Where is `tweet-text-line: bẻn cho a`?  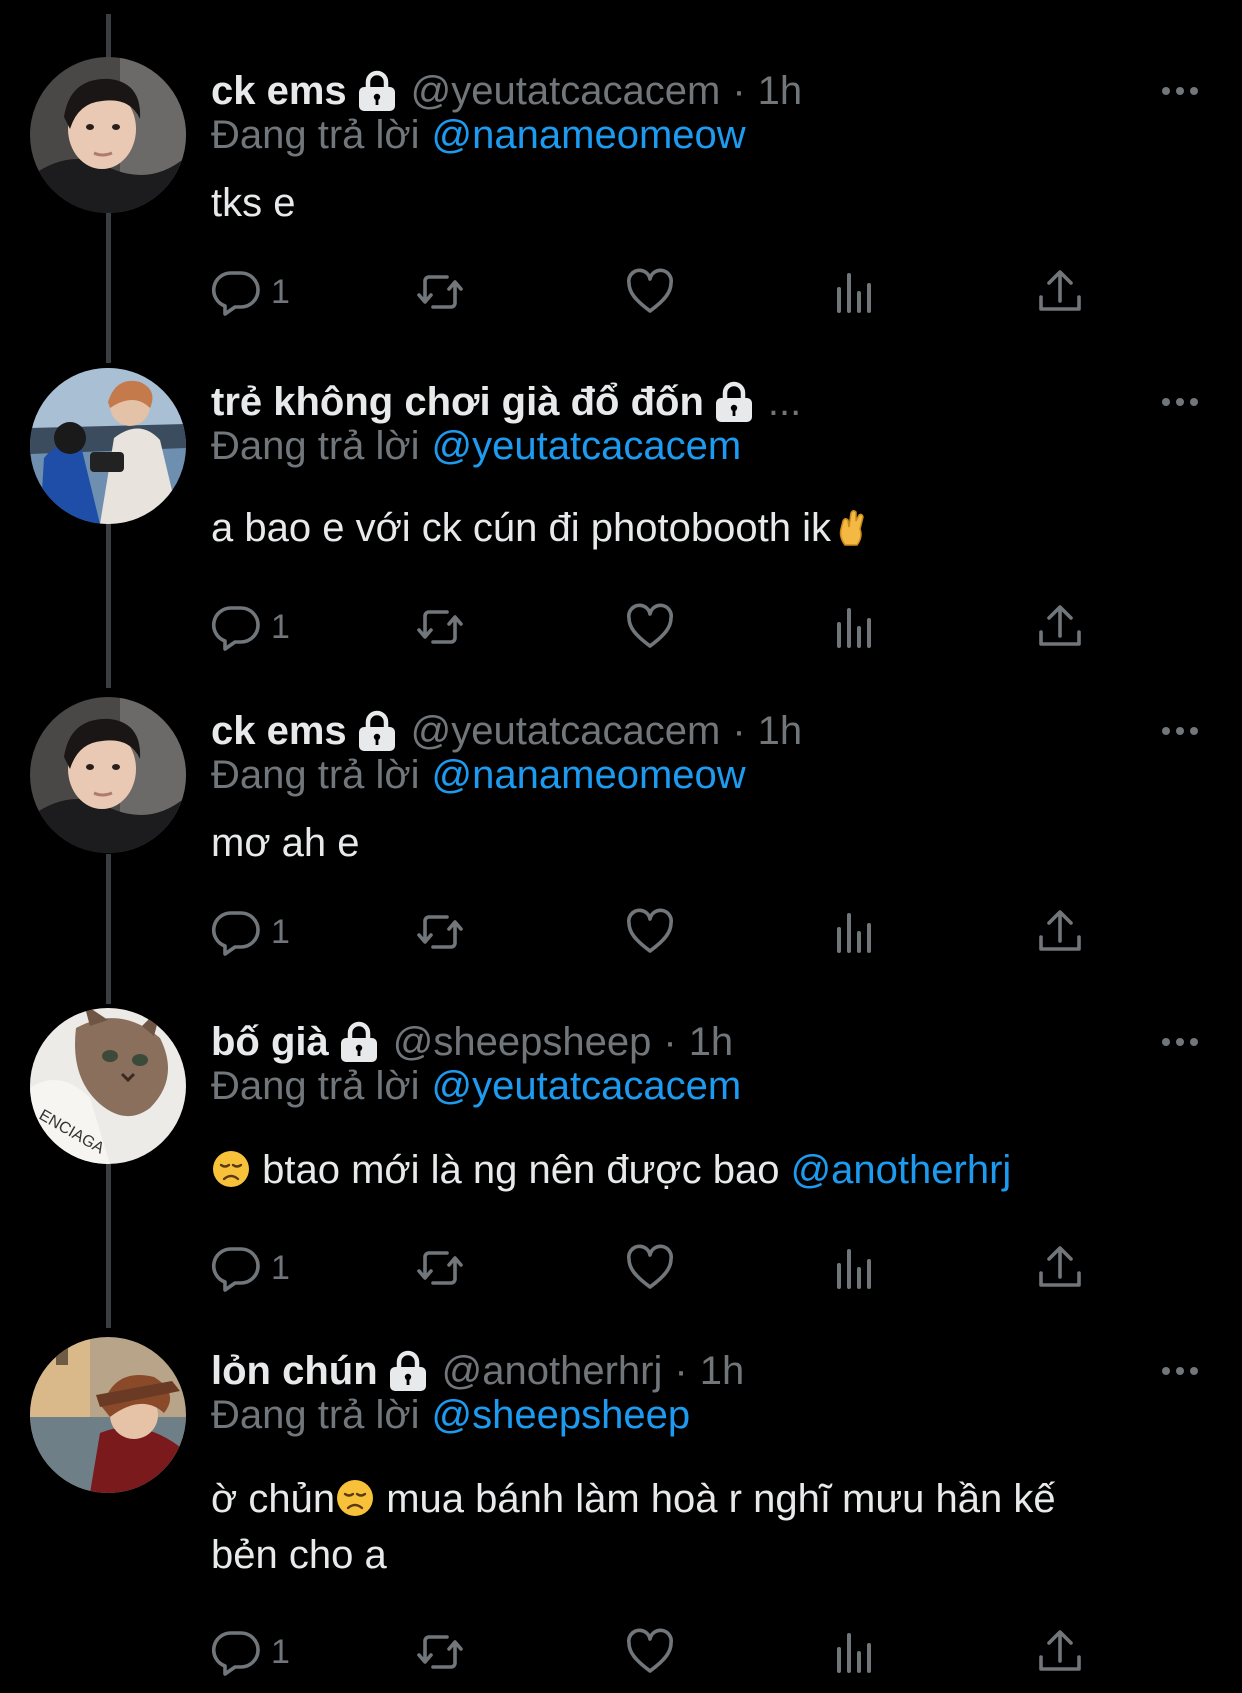 tweet-text-line: bẻn cho a is located at coordinates (691, 1555).